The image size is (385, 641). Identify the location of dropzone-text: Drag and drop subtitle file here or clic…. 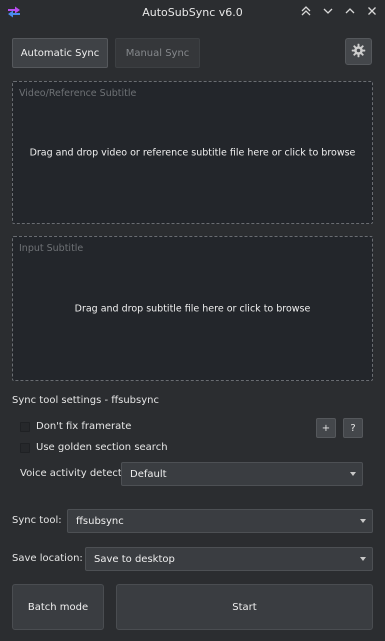
(192, 308).